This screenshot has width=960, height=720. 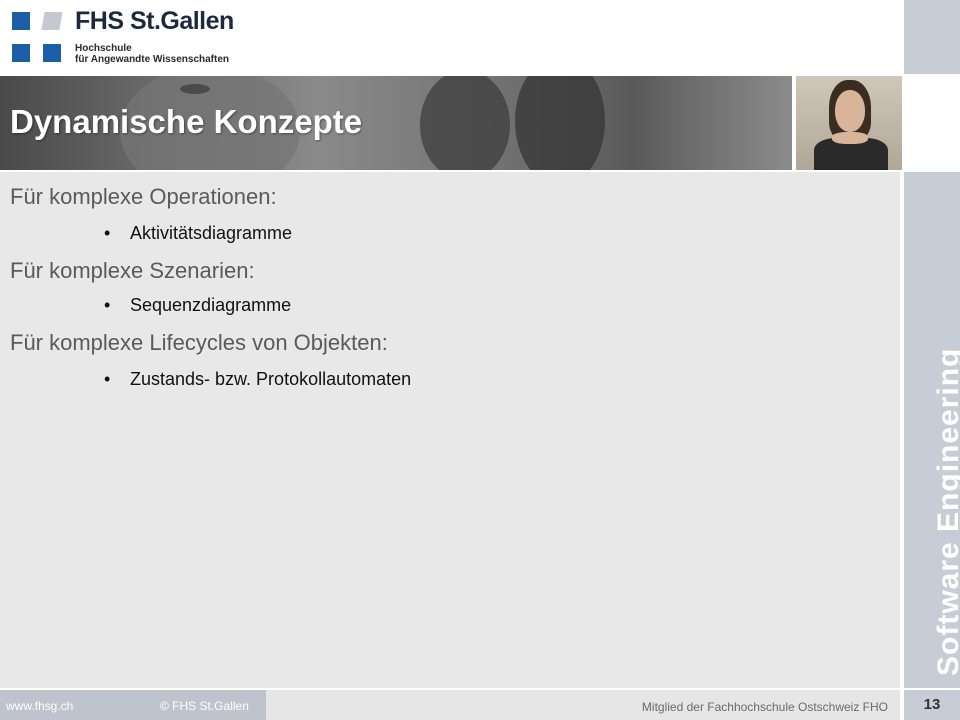 I want to click on vertical-course-title: Software Engineering, so click(x=946, y=511).